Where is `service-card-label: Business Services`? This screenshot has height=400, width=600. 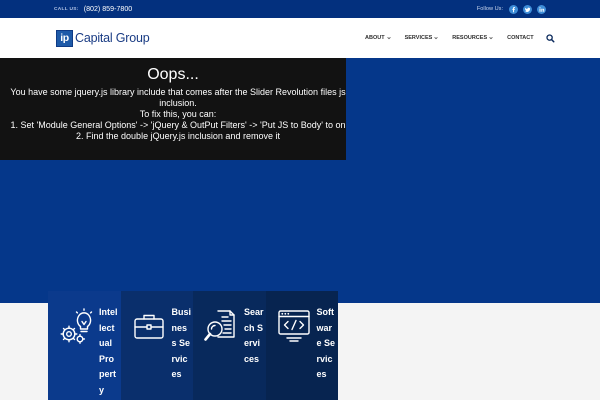 service-card-label: Business Services is located at coordinates (181, 343).